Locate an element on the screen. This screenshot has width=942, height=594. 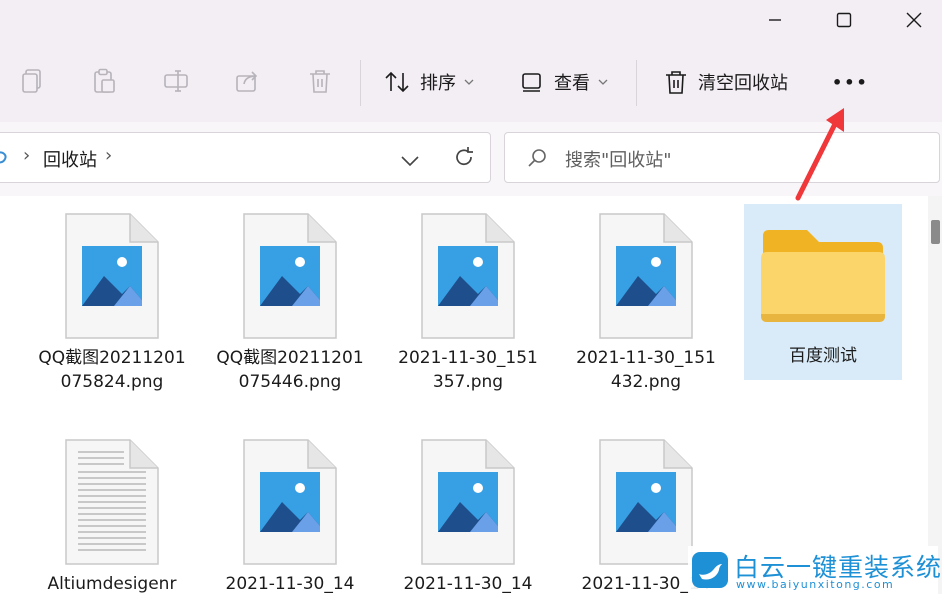
file-item: Altiumdesigenr is located at coordinates (112, 513).